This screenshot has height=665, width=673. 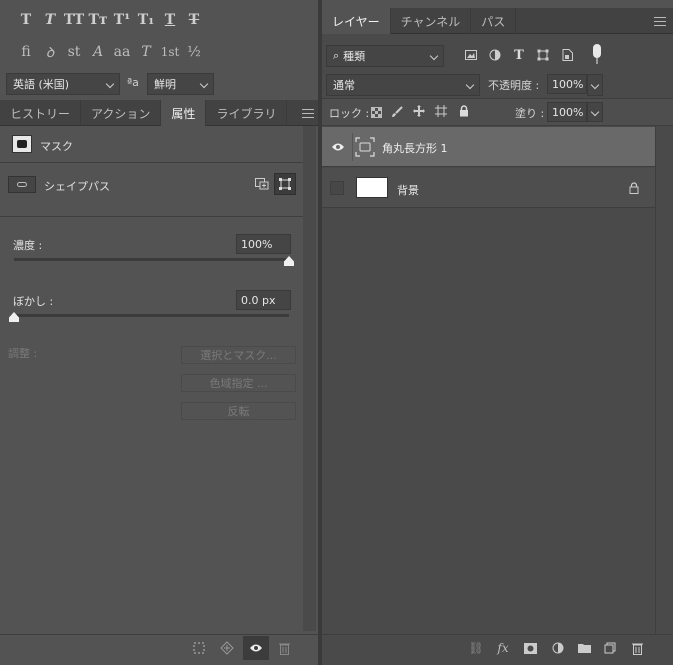 I want to click on tab-properties: 属性, so click(x=184, y=113).